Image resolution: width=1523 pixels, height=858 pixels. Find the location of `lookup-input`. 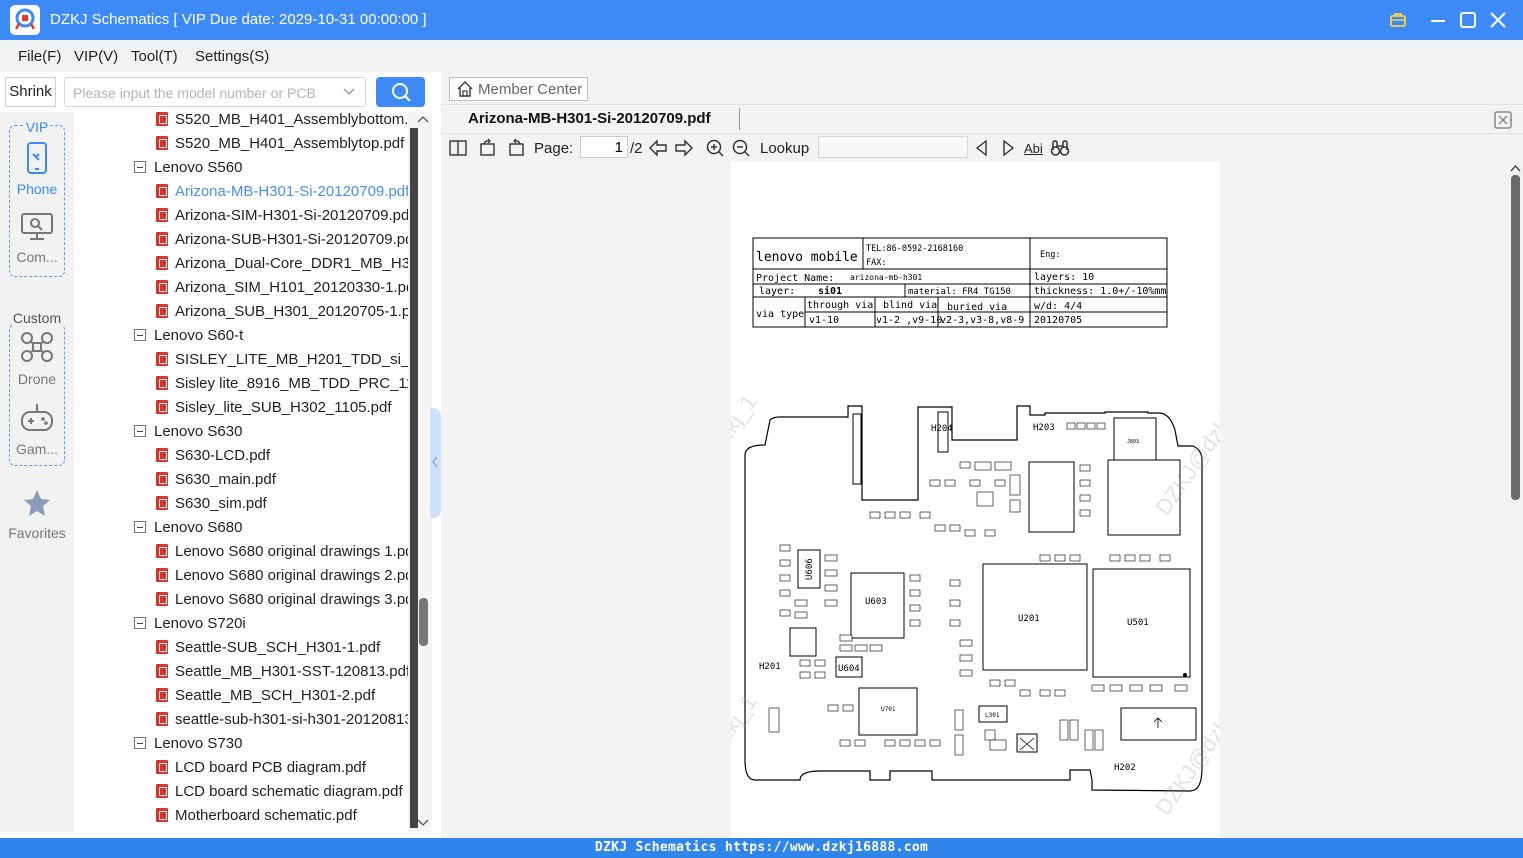

lookup-input is located at coordinates (893, 147).